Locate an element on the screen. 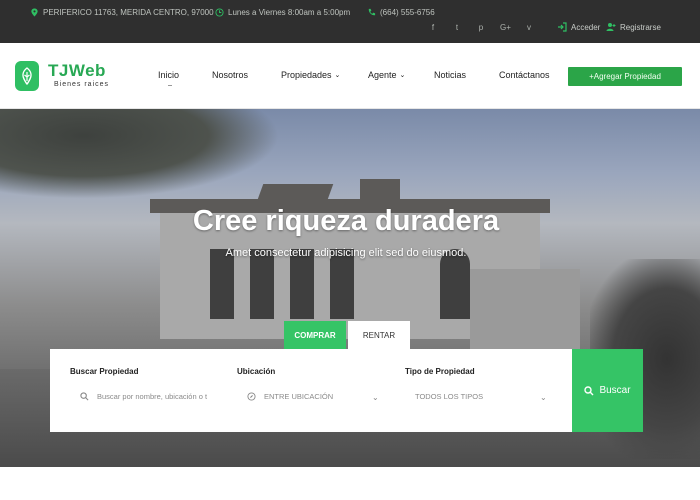  add-property-button: +Agregar Propiedad is located at coordinates (625, 76).